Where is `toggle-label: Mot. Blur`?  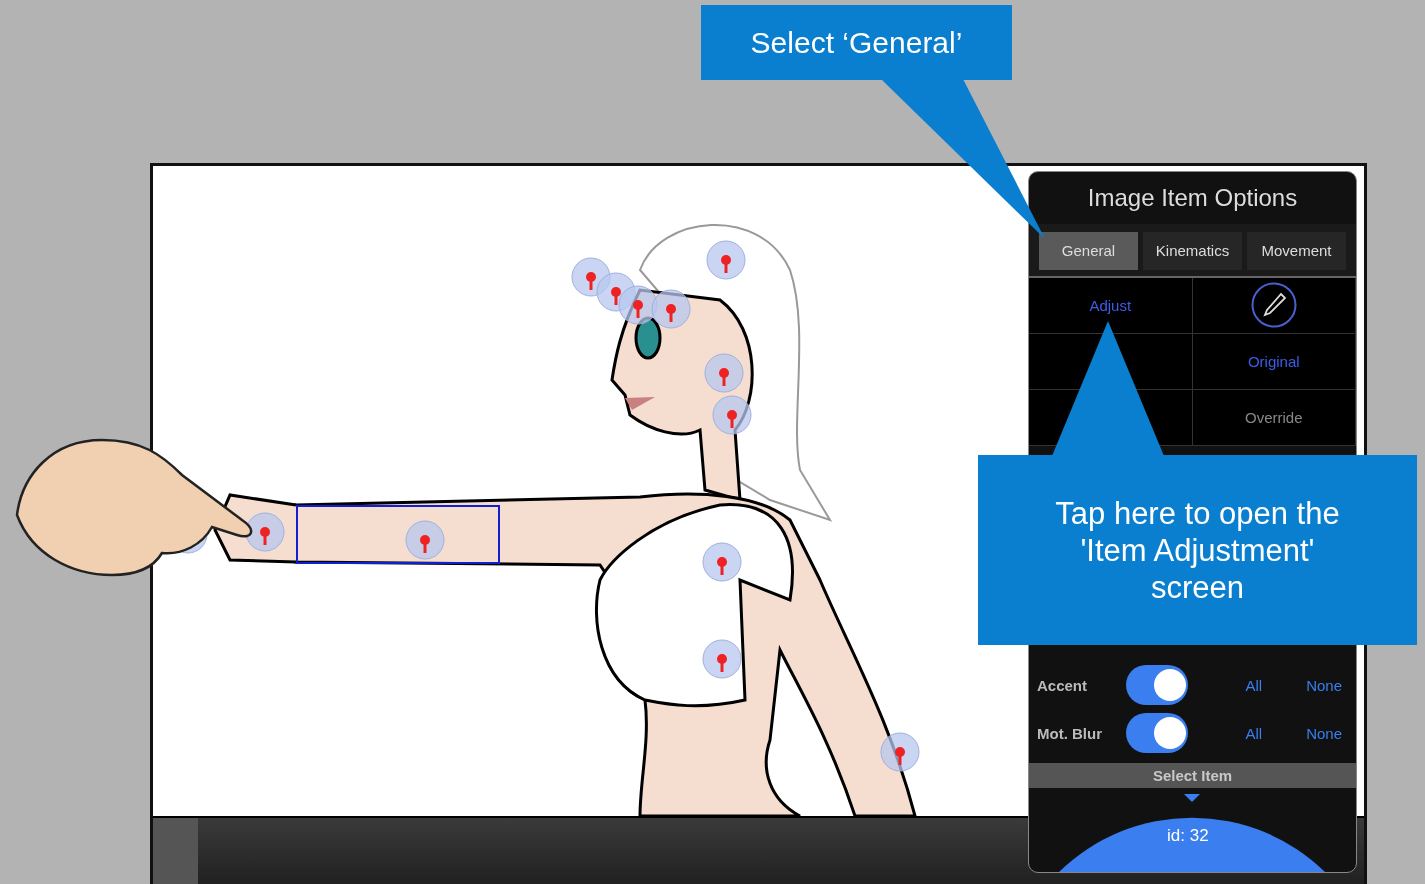
toggle-label: Mot. Blur is located at coordinates (1070, 733).